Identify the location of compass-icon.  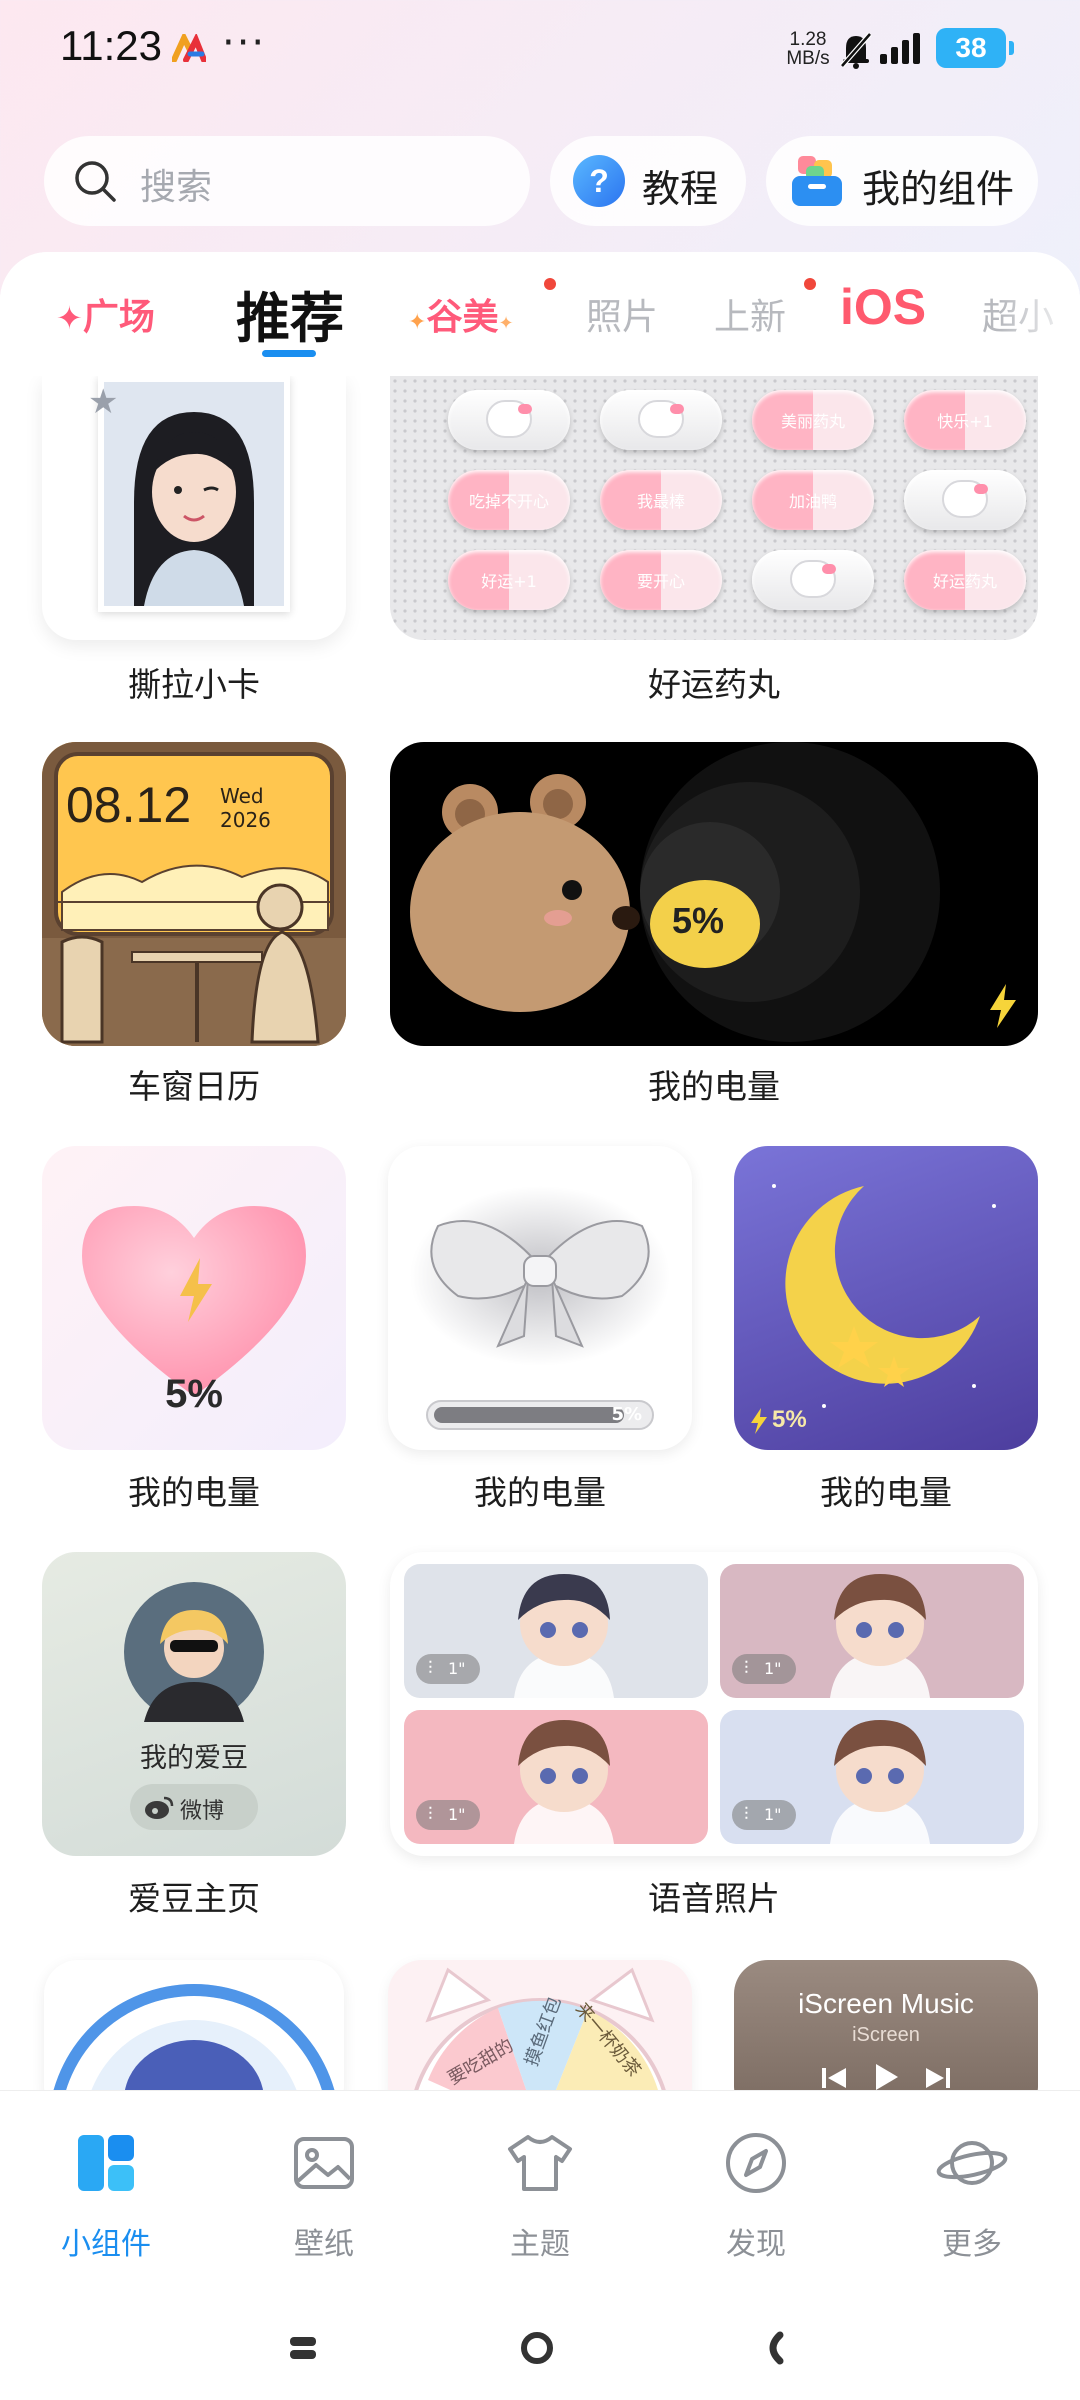
(756, 2163).